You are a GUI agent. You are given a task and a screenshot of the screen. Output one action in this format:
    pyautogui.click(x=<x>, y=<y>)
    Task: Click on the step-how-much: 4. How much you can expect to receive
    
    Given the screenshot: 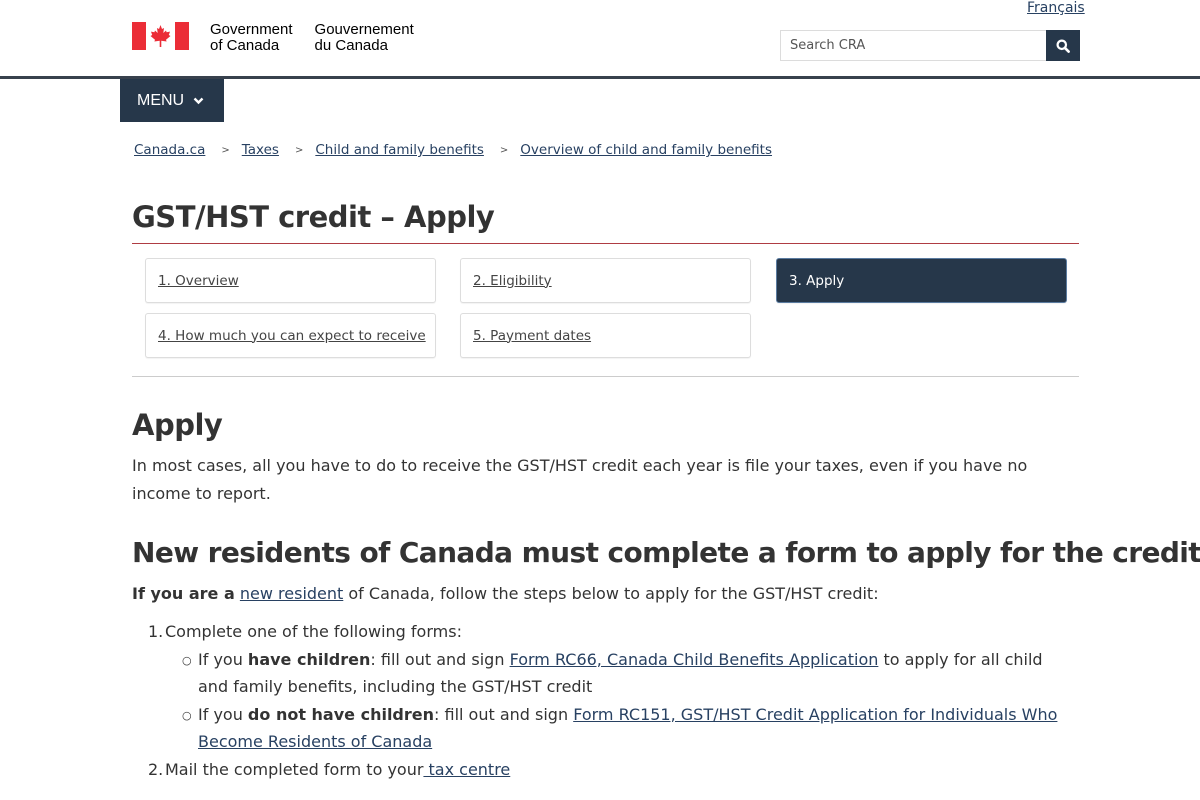 What is the action you would take?
    pyautogui.click(x=290, y=335)
    